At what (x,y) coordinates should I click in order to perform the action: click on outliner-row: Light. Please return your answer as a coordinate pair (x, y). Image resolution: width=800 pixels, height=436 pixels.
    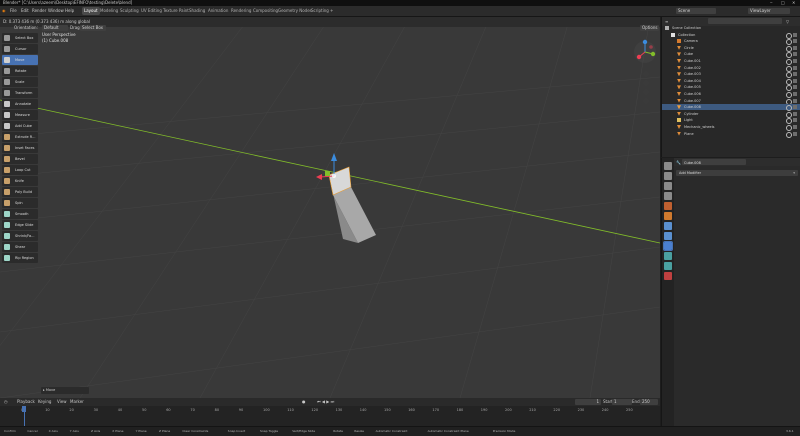
    Looking at the image, I should click on (731, 121).